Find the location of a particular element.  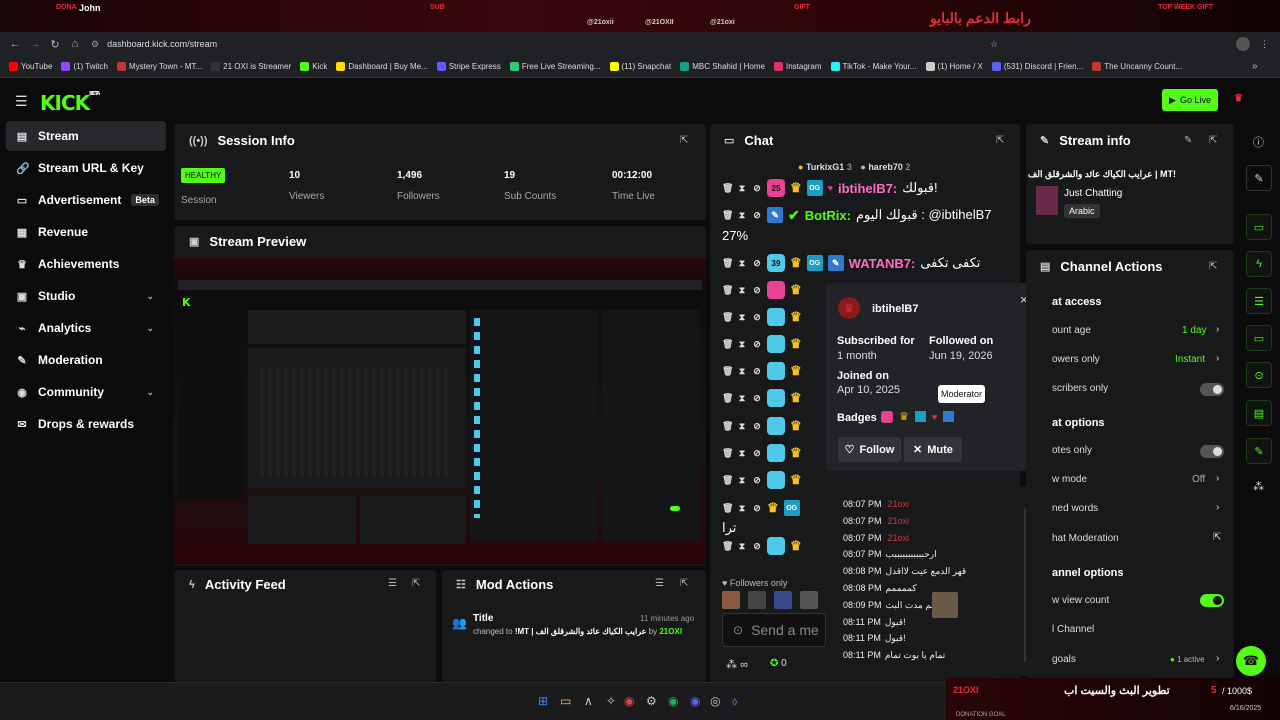

sidebar-item-drops-rewards: ✉ Drops & rewards is located at coordinates (86, 424).